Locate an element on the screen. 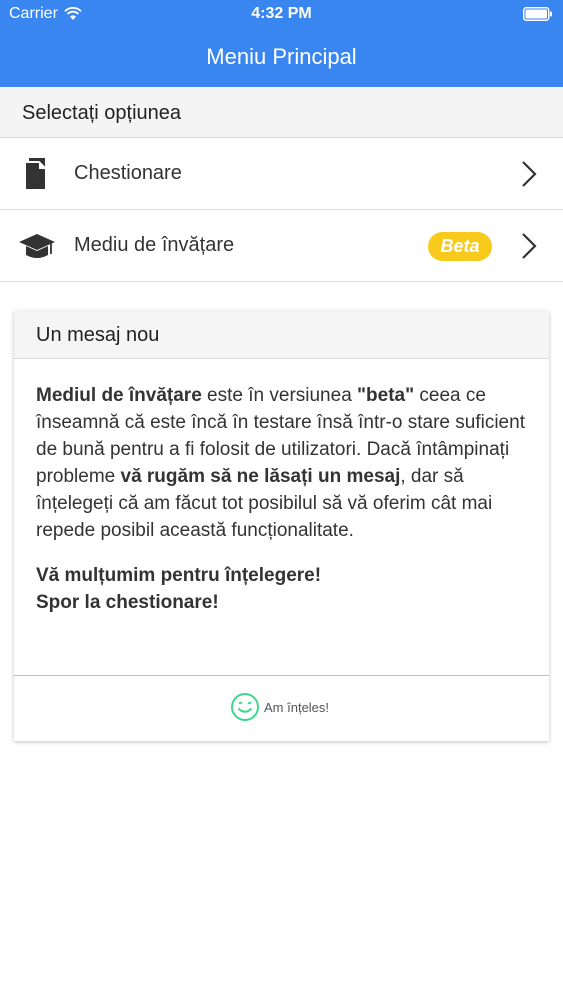 The width and height of the screenshot is (563, 1000). thanks-line-1: Vă mulțumim pentru înțelegere! is located at coordinates (179, 575).